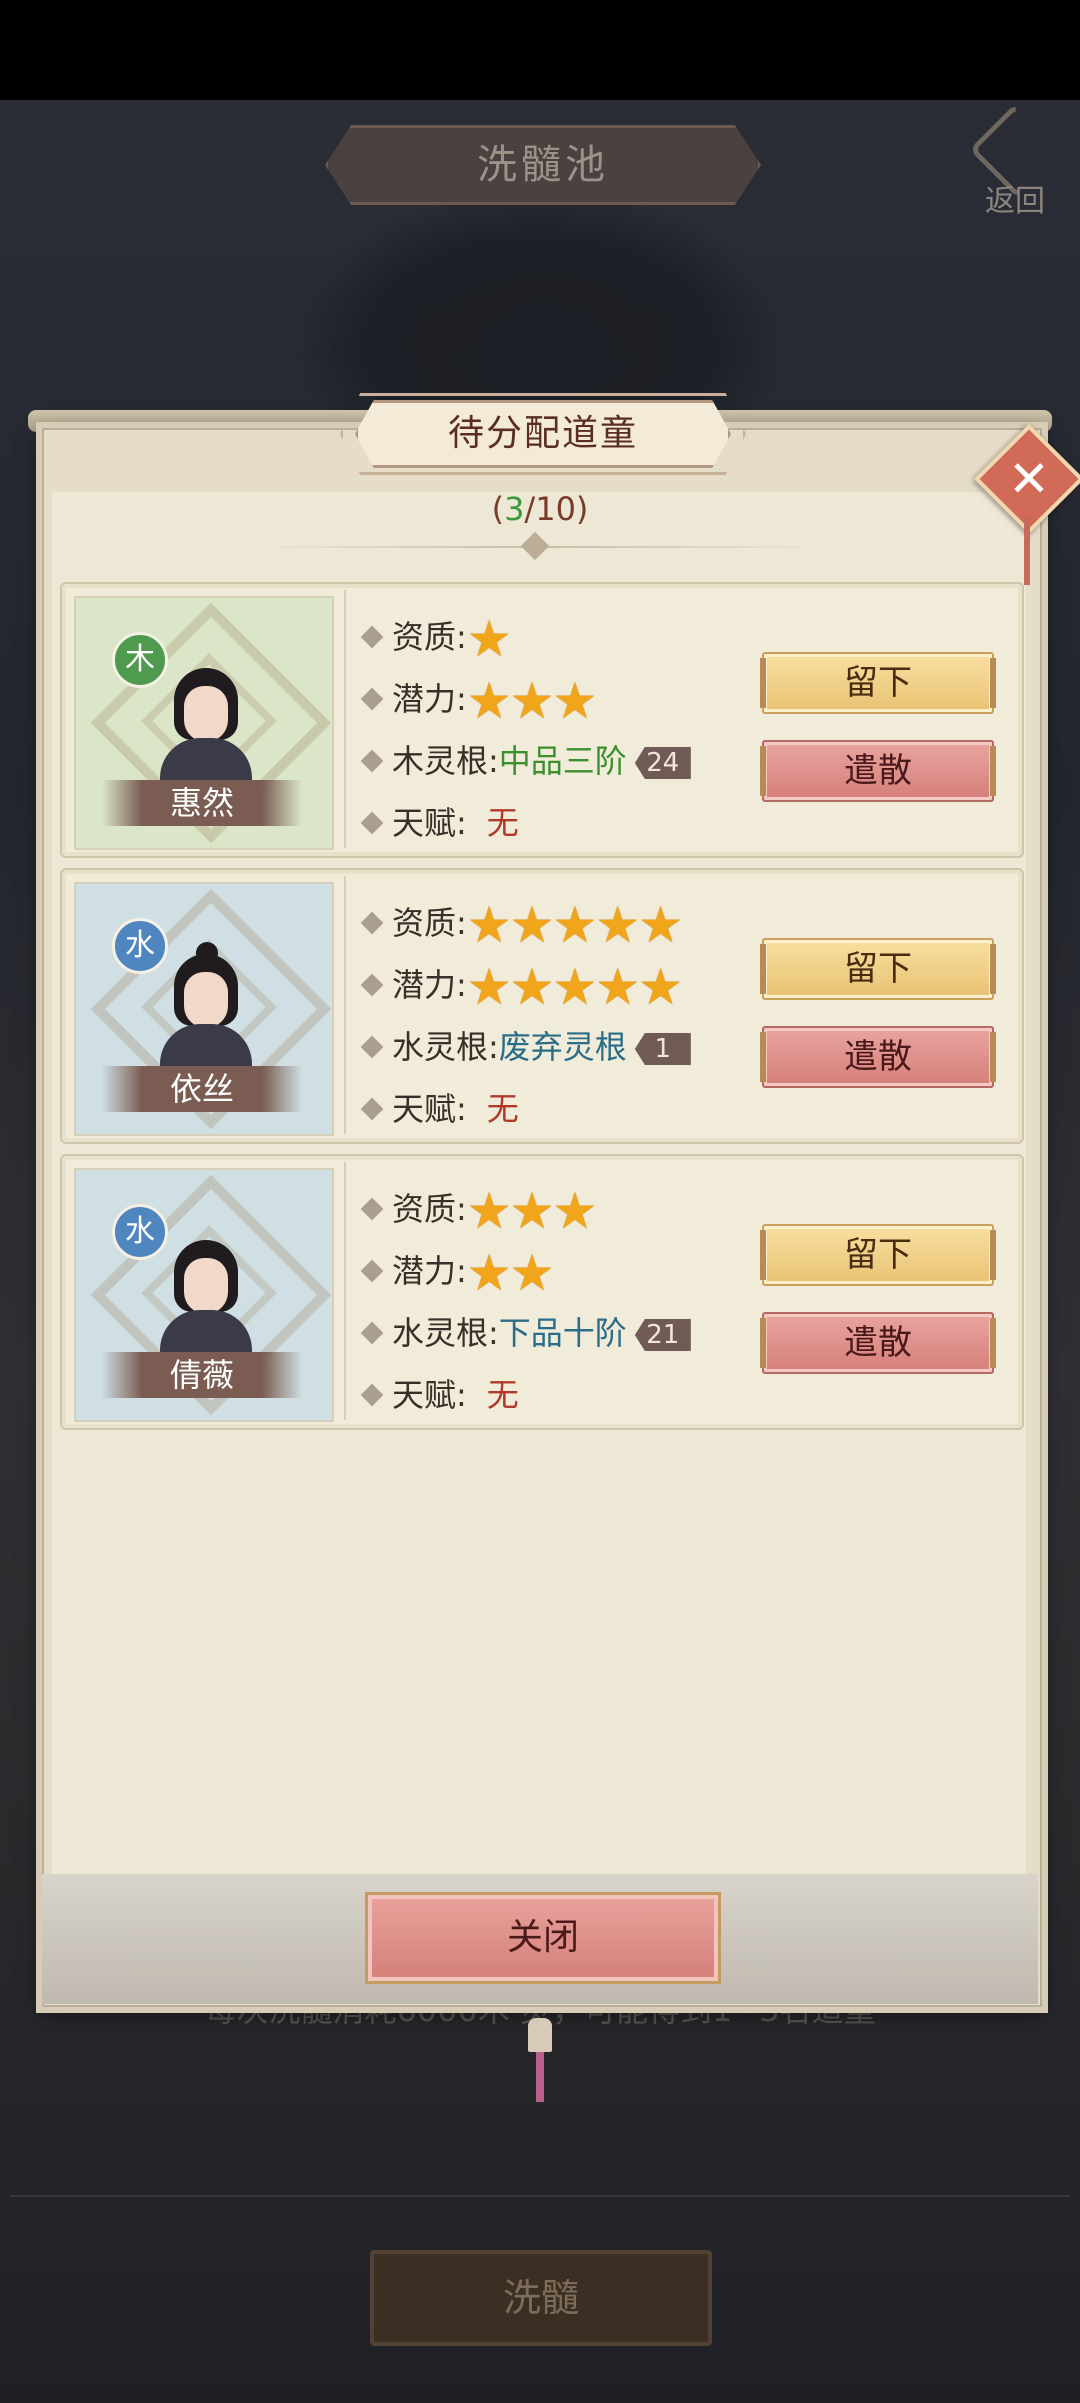 This screenshot has width=1080, height=2403. I want to click on potential-row: 潜力:★★★★★, so click(521, 986).